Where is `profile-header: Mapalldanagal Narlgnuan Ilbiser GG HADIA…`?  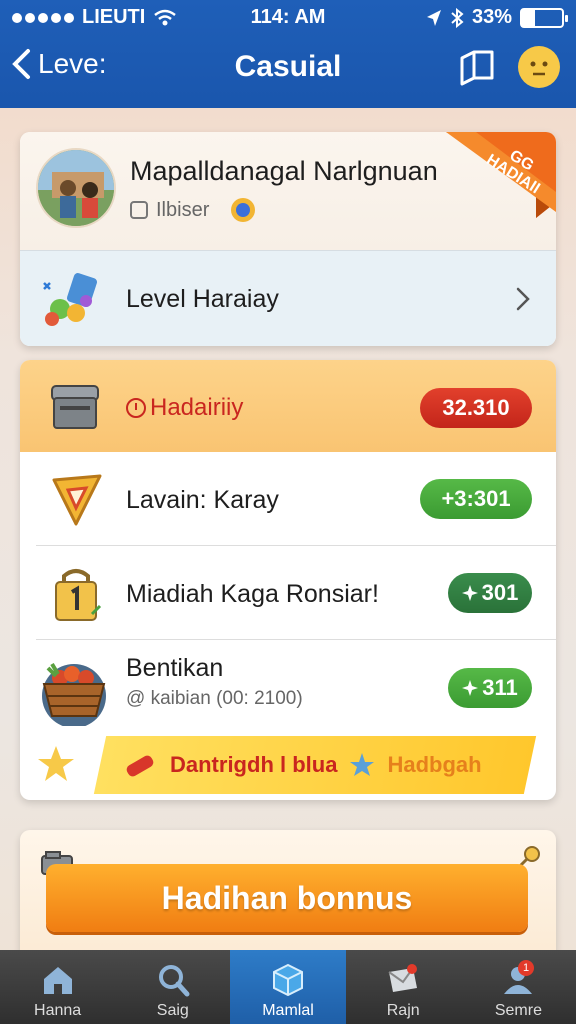
profile-header: Mapalldanagal Narlgnuan Ilbiser GG HADIA… is located at coordinates (288, 191).